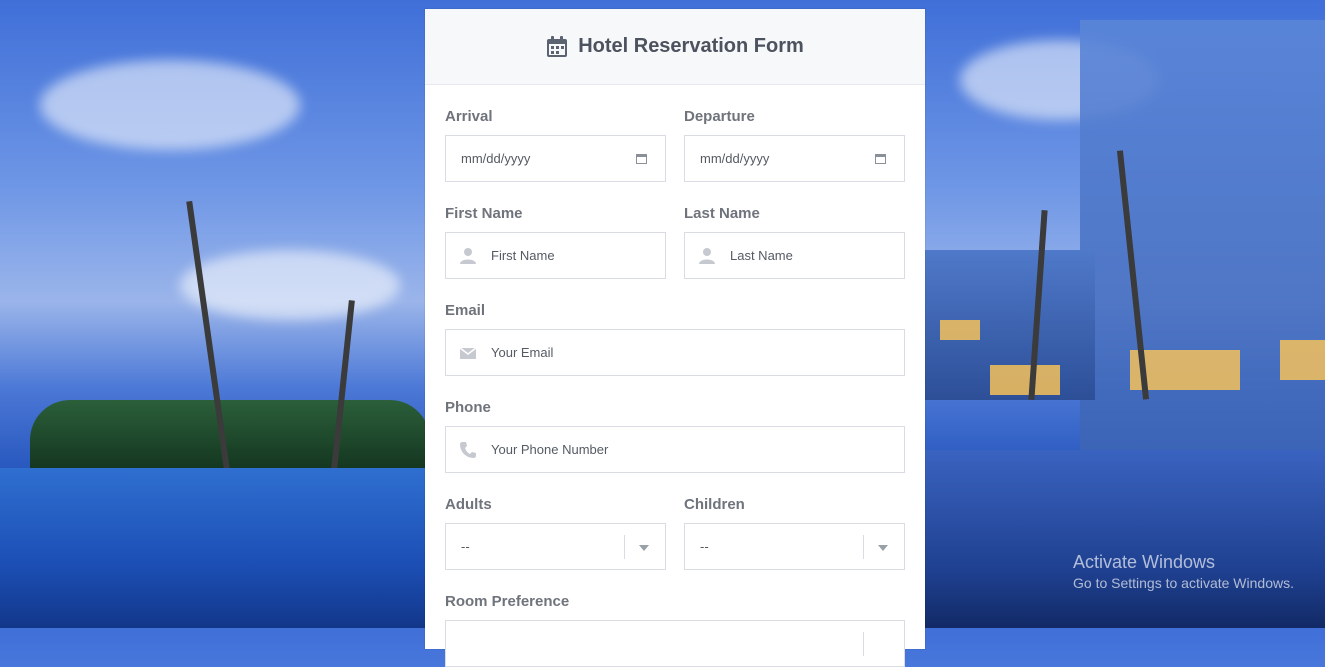  Describe the element at coordinates (555, 158) in the screenshot. I see `arrival-date-input: mm/dd/yyyy` at that location.